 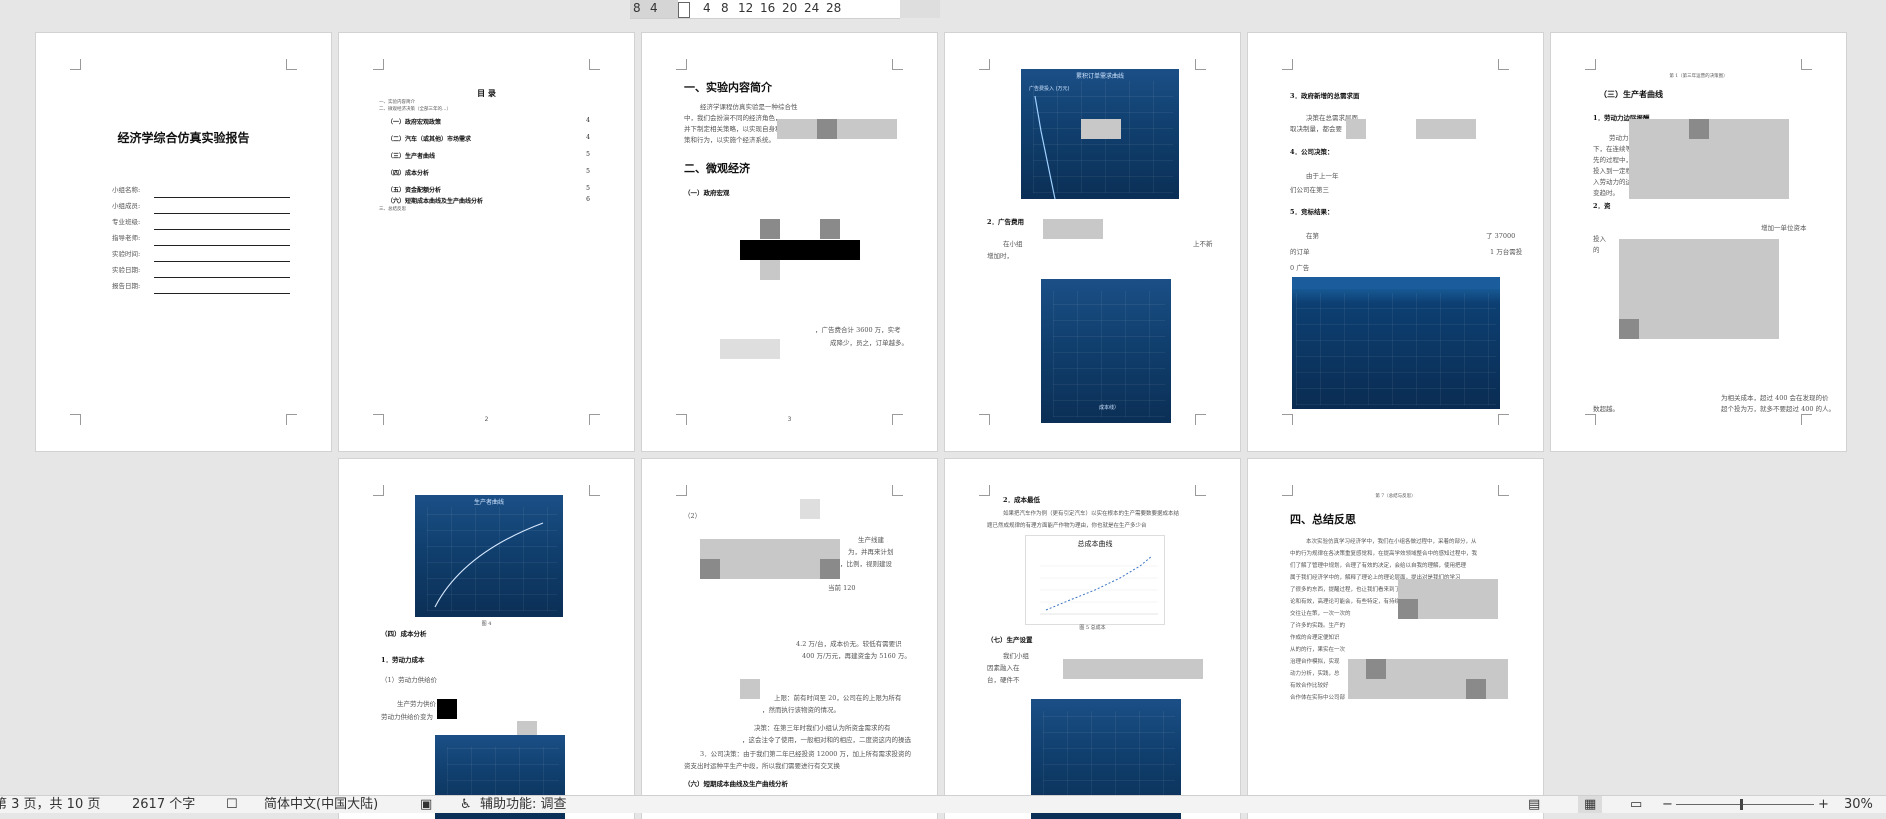 What do you see at coordinates (1612, 171) in the screenshot?
I see `body-text: 投入到一定程` at bounding box center [1612, 171].